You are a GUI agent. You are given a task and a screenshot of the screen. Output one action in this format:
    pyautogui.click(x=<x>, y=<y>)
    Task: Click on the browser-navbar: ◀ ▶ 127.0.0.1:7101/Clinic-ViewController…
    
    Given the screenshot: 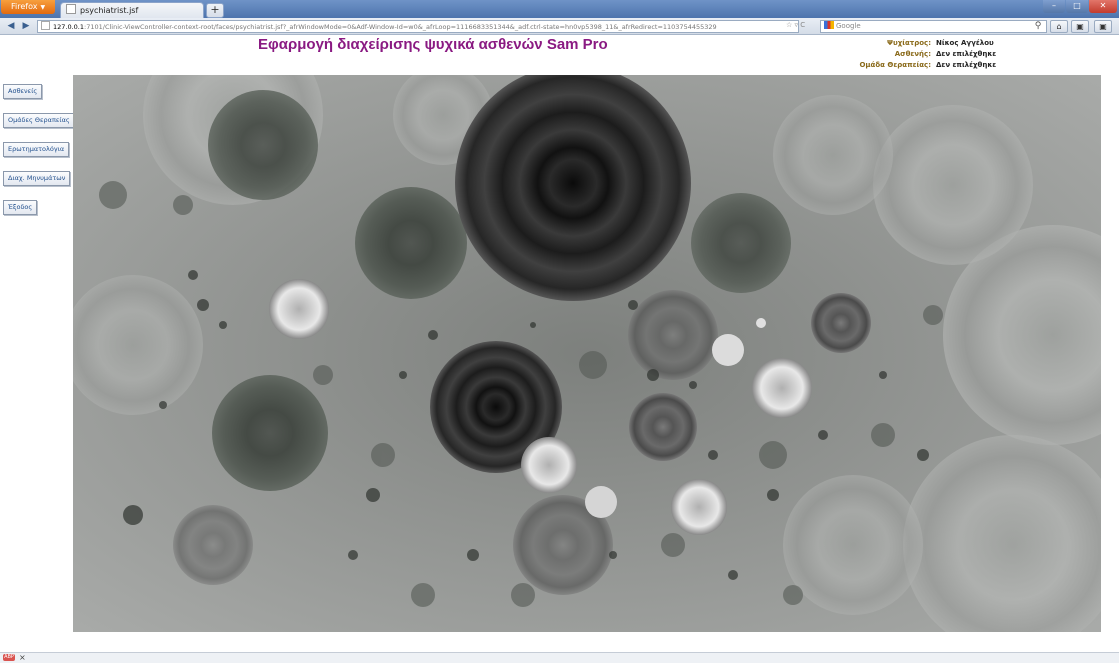 What is the action you would take?
    pyautogui.click(x=559, y=26)
    